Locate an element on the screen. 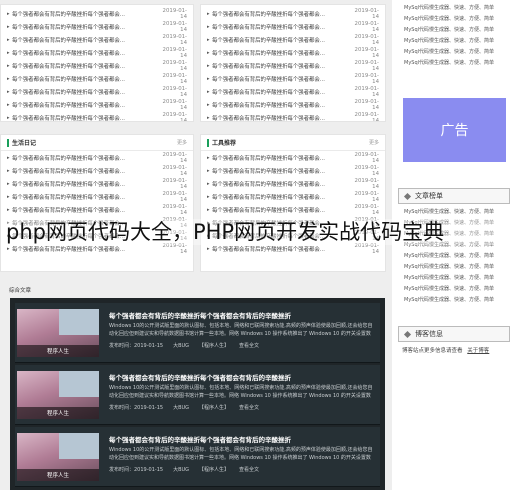  tools-header: 工具推荐 更多 is located at coordinates (293, 143).